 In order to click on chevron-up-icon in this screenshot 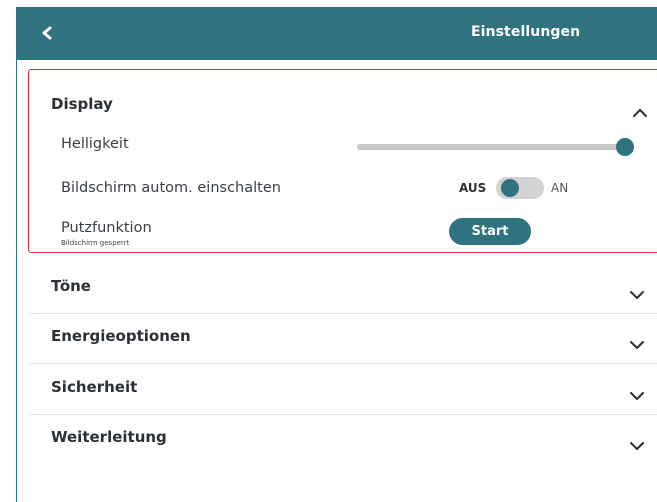, I will do `click(640, 110)`.